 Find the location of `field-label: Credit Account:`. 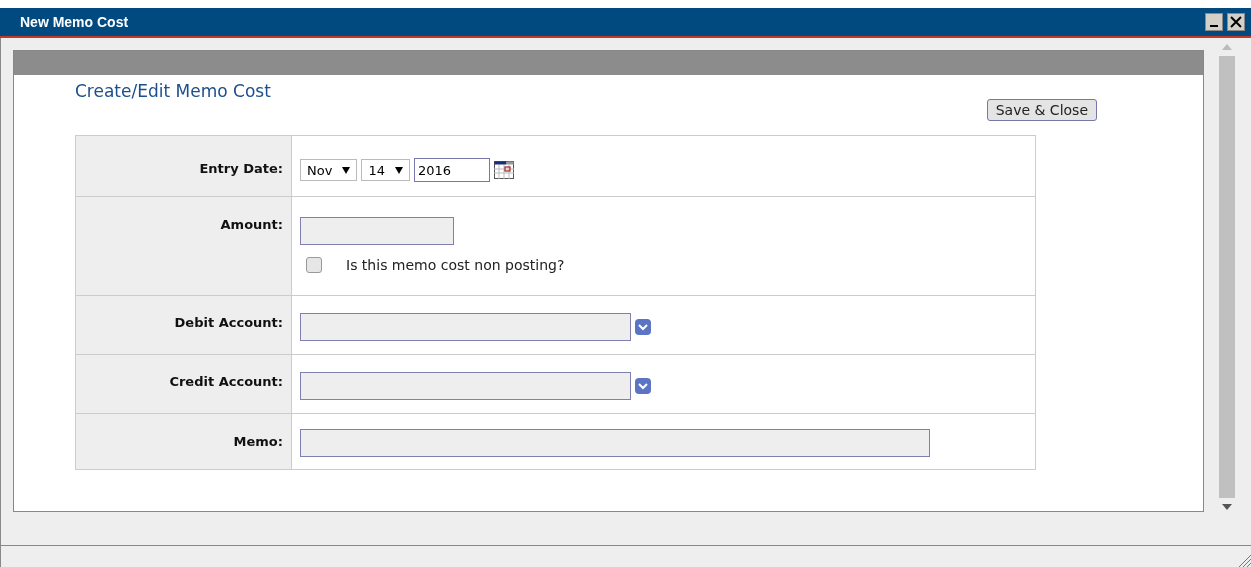

field-label: Credit Account: is located at coordinates (183, 384).